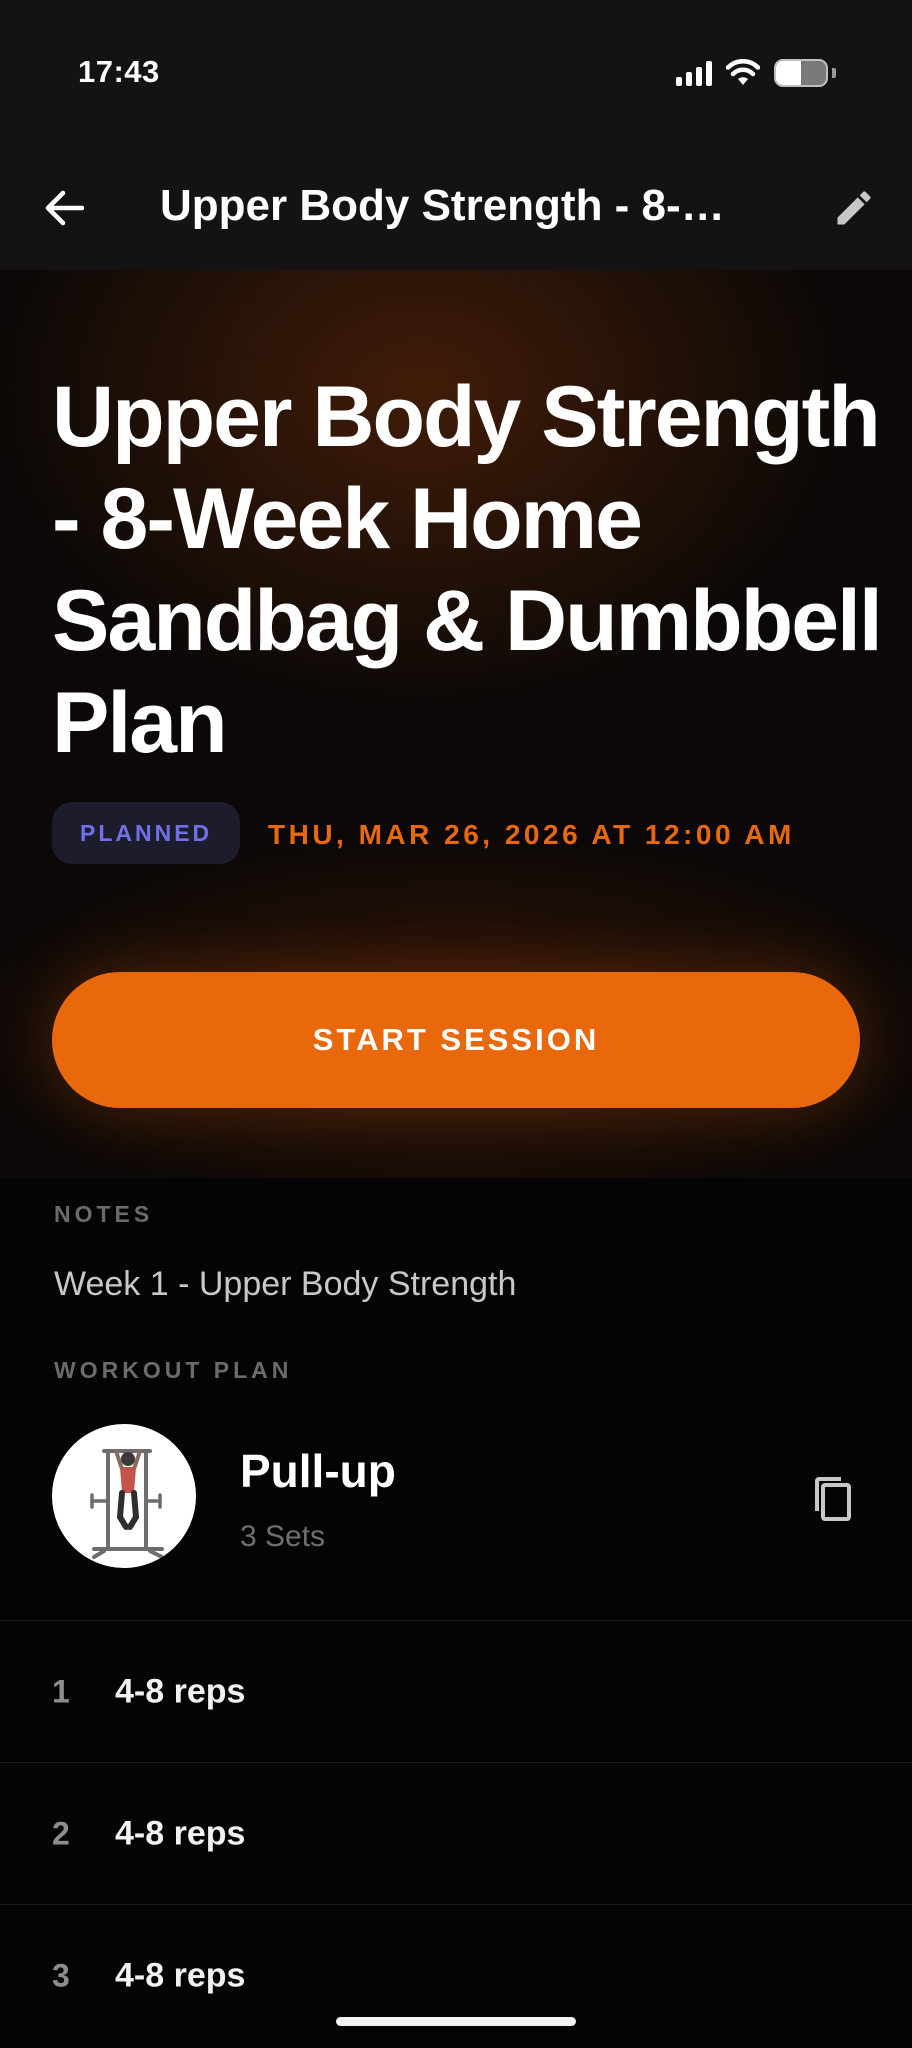 The image size is (912, 2048). Describe the element at coordinates (743, 72) in the screenshot. I see `wifi-icon` at that location.